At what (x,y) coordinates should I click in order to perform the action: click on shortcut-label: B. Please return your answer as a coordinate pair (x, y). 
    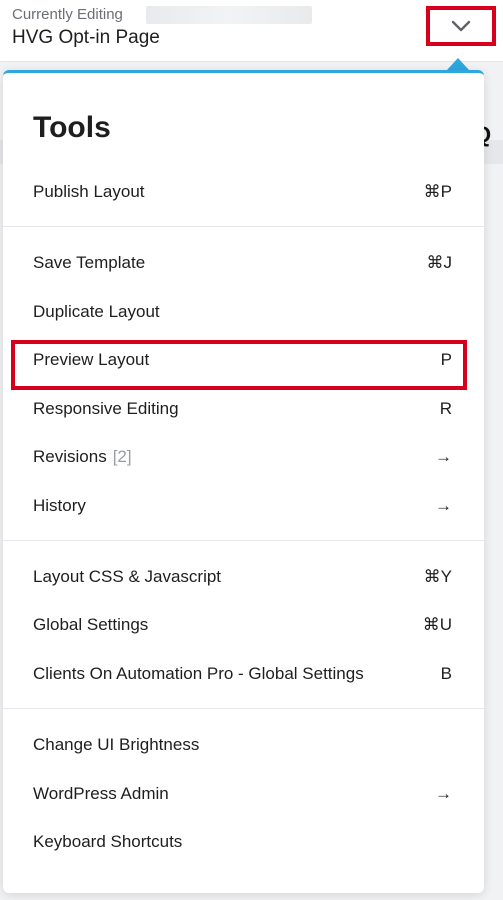
    Looking at the image, I should click on (446, 673).